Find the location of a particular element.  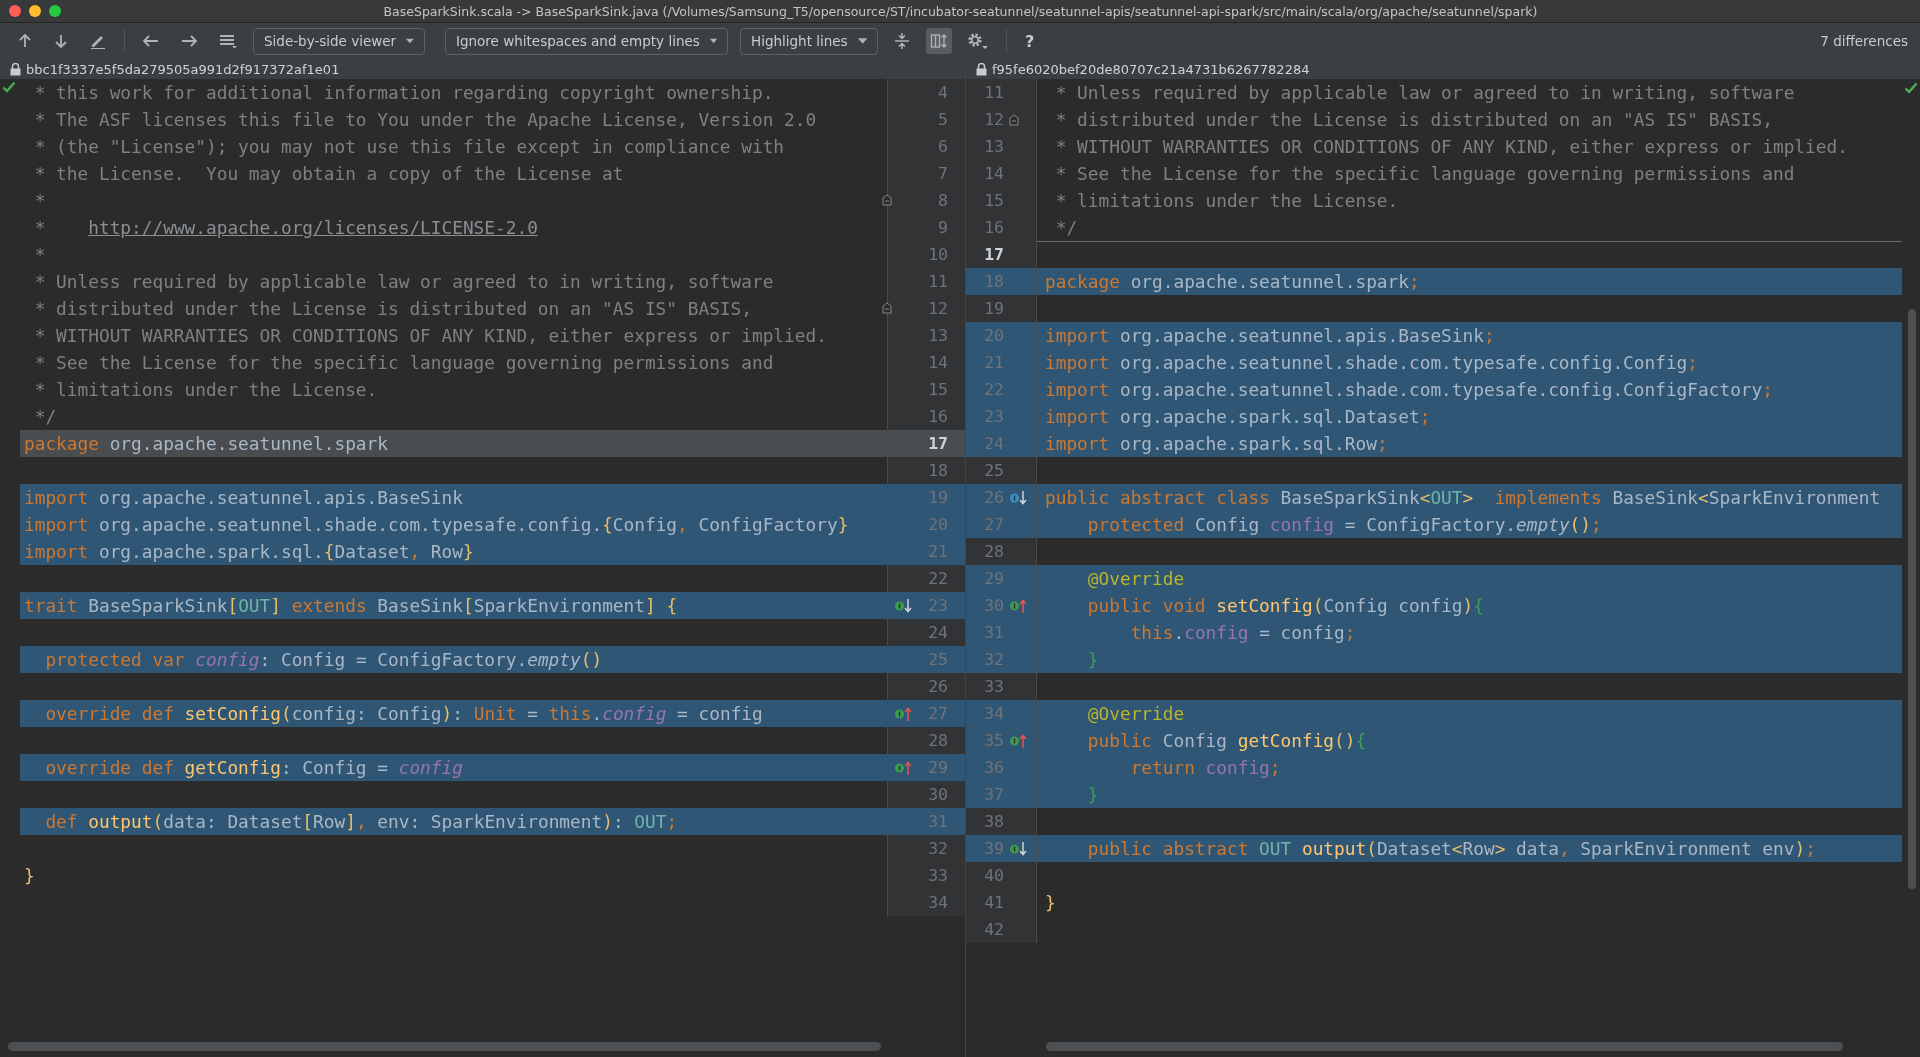

line-number: 9 is located at coordinates (942, 227).